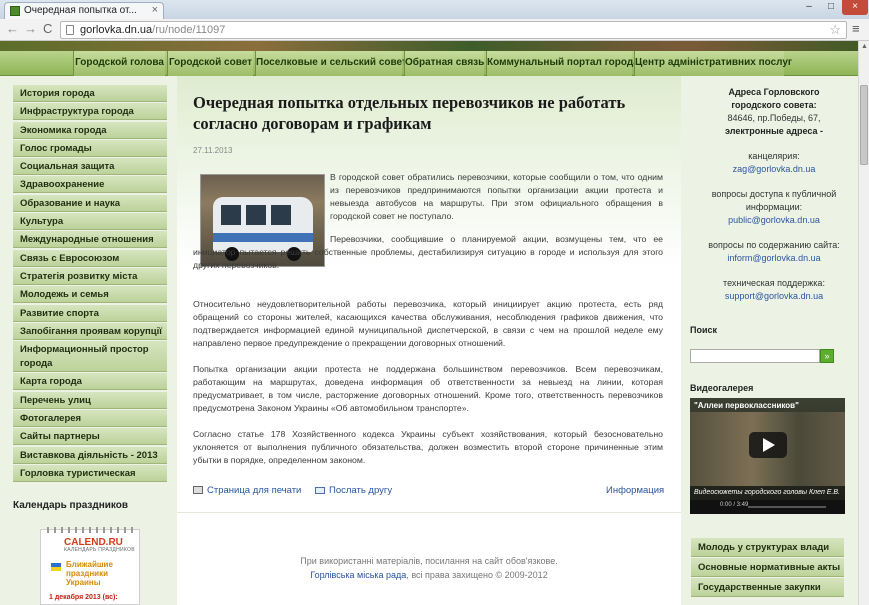  What do you see at coordinates (101, 573) in the screenshot?
I see `calendar-holidays-link: Ближайшие праздники Украины` at bounding box center [101, 573].